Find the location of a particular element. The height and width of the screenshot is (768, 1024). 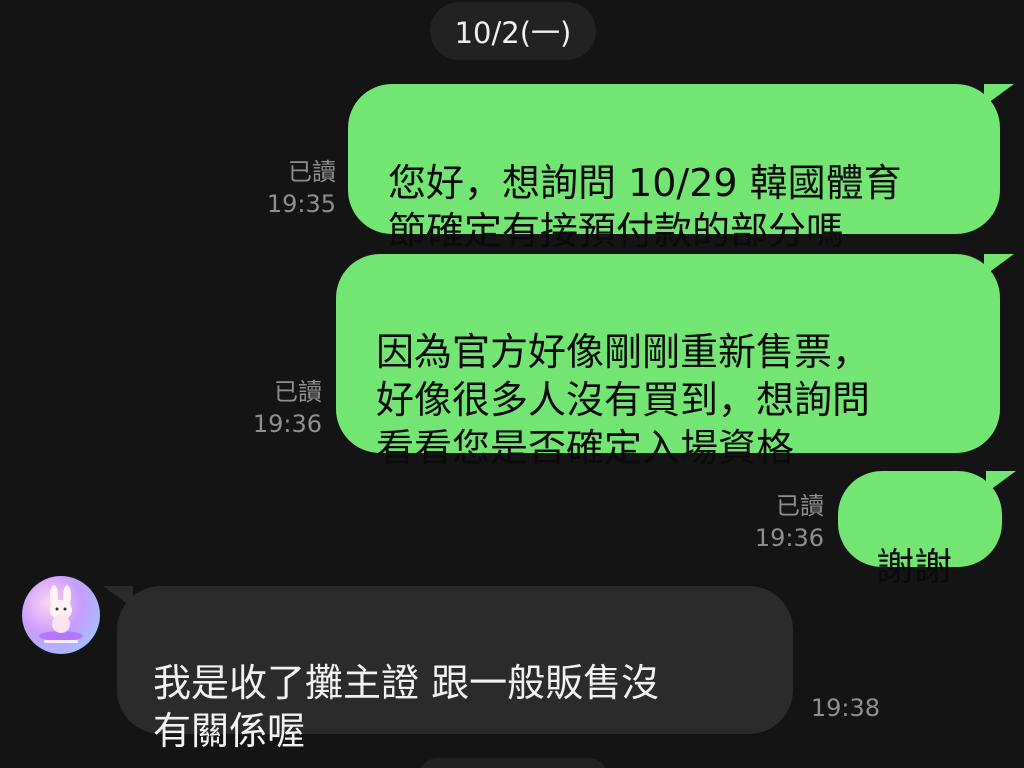

message-meta: 已讀 19:35 is located at coordinates (286, 188).